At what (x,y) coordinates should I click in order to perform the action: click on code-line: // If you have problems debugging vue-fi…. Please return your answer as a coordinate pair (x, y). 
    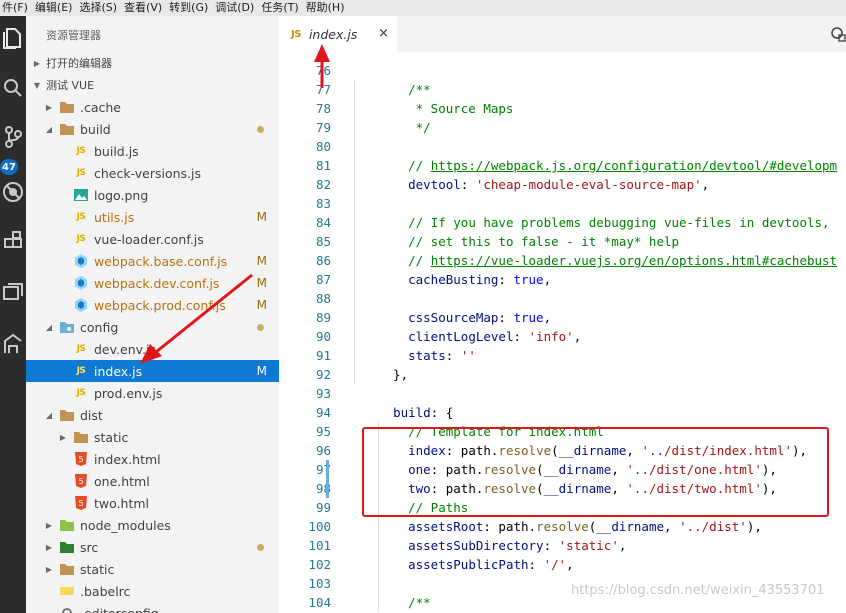
    Looking at the image, I should click on (619, 222).